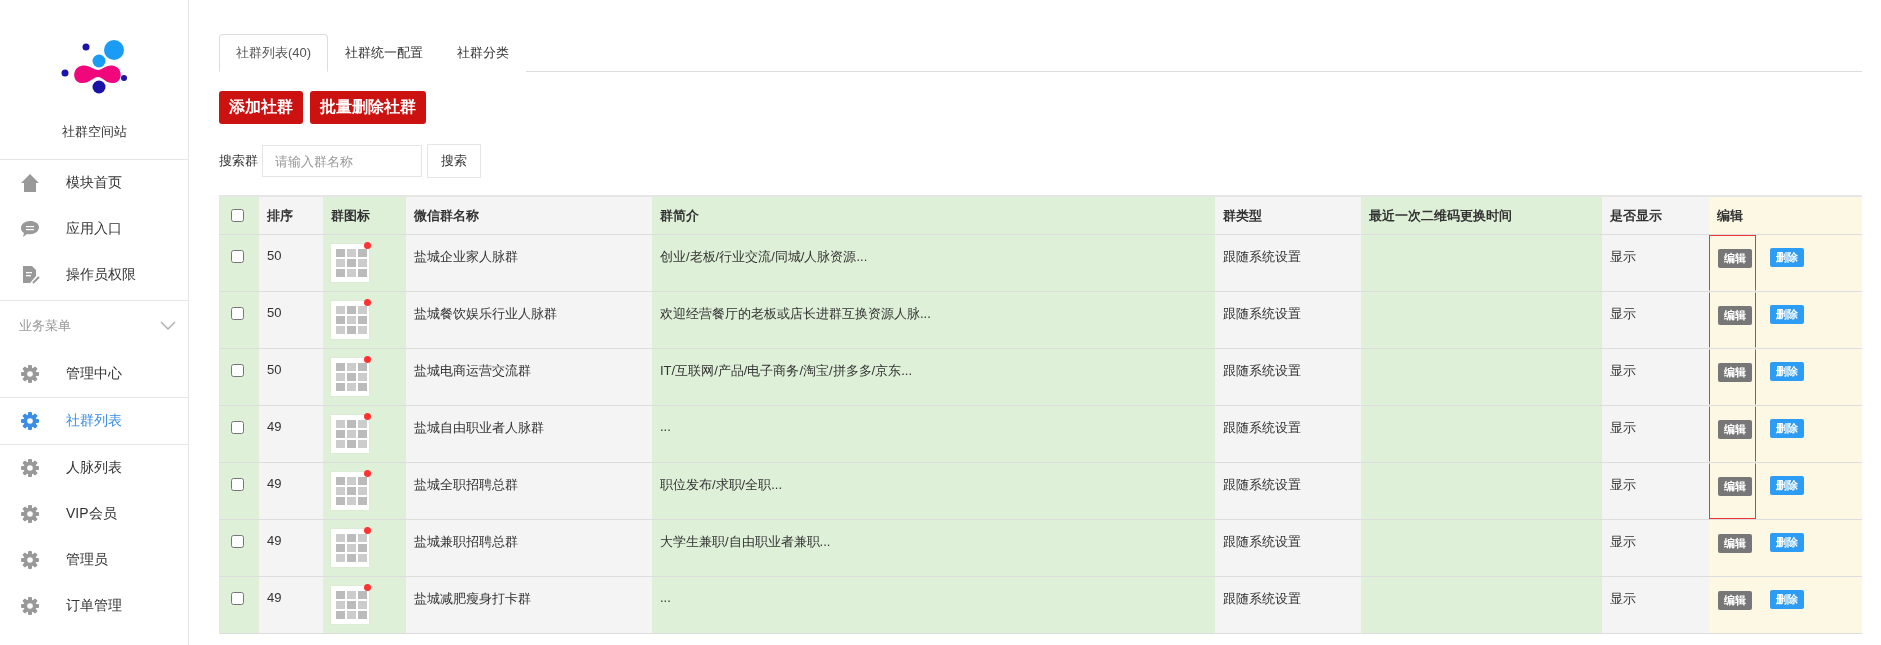  What do you see at coordinates (94, 606) in the screenshot?
I see `sidebar-item: 订单管理` at bounding box center [94, 606].